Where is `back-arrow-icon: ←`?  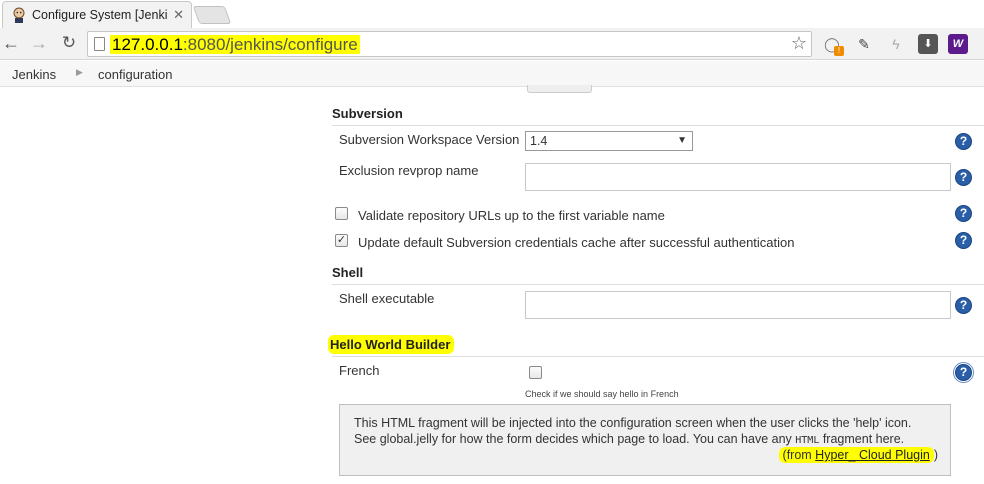 back-arrow-icon: ← is located at coordinates (11, 43).